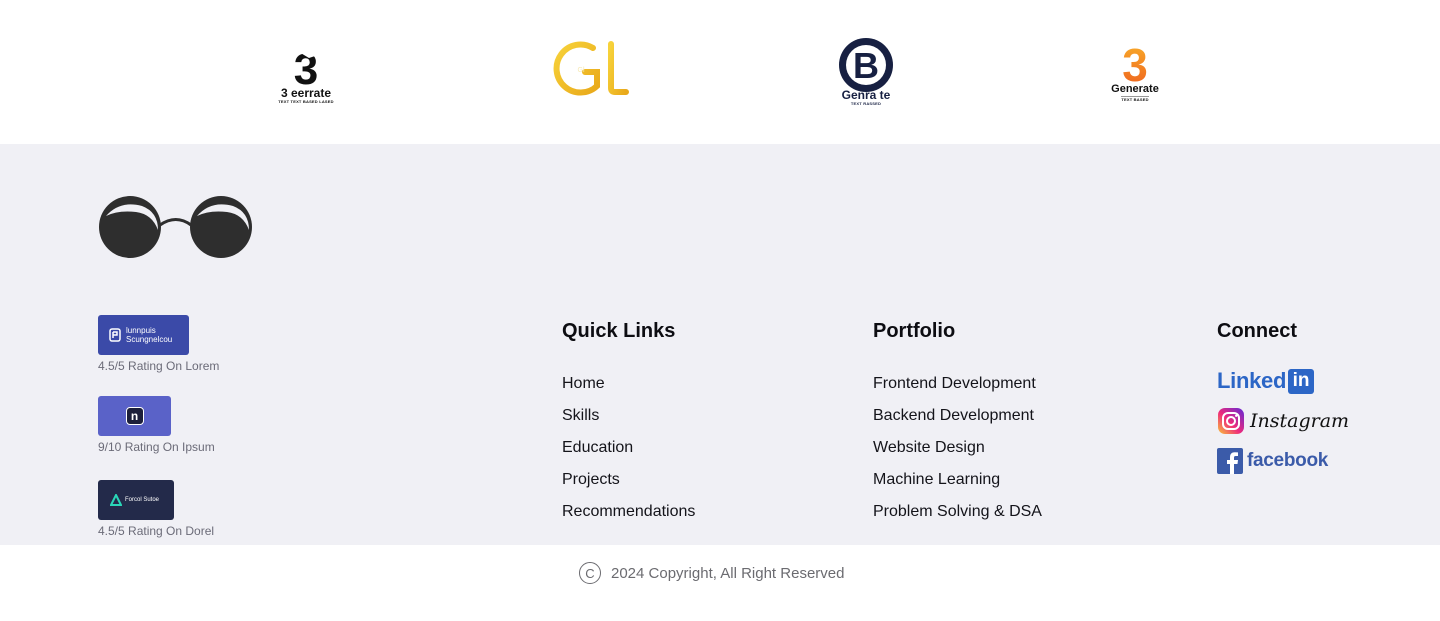 Image resolution: width=1440 pixels, height=621 pixels. I want to click on instagram-wordmark: Instagram, so click(1300, 421).